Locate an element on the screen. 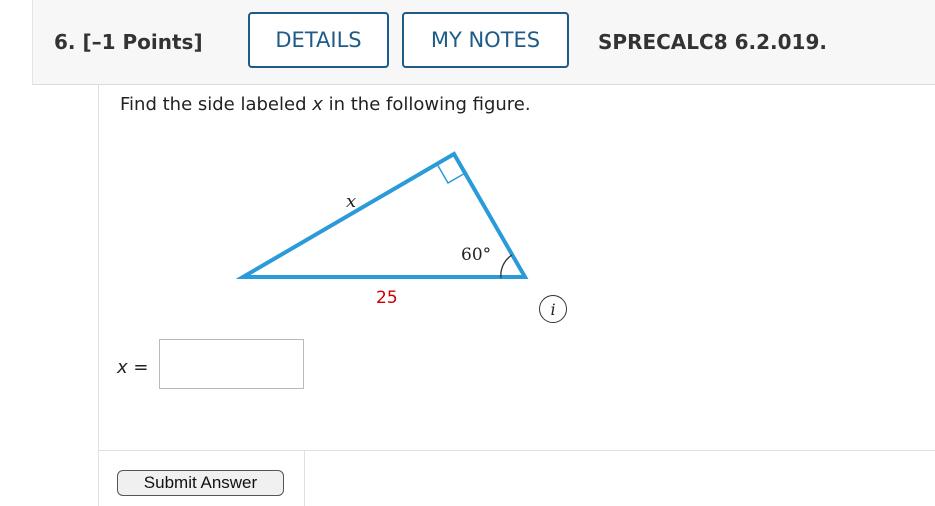 This screenshot has width=935, height=506. footer-vertical-divider is located at coordinates (304, 478).